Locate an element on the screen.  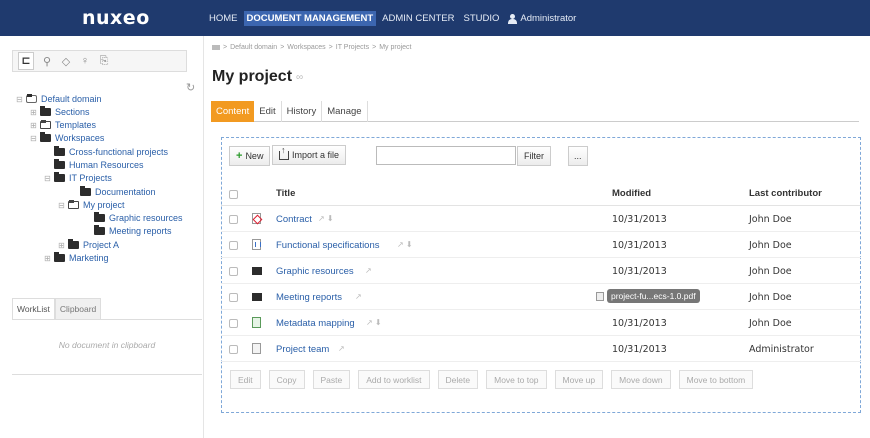
table-row: Project team ↗ 10/31/2013 Administrator is located at coordinates (541, 349).